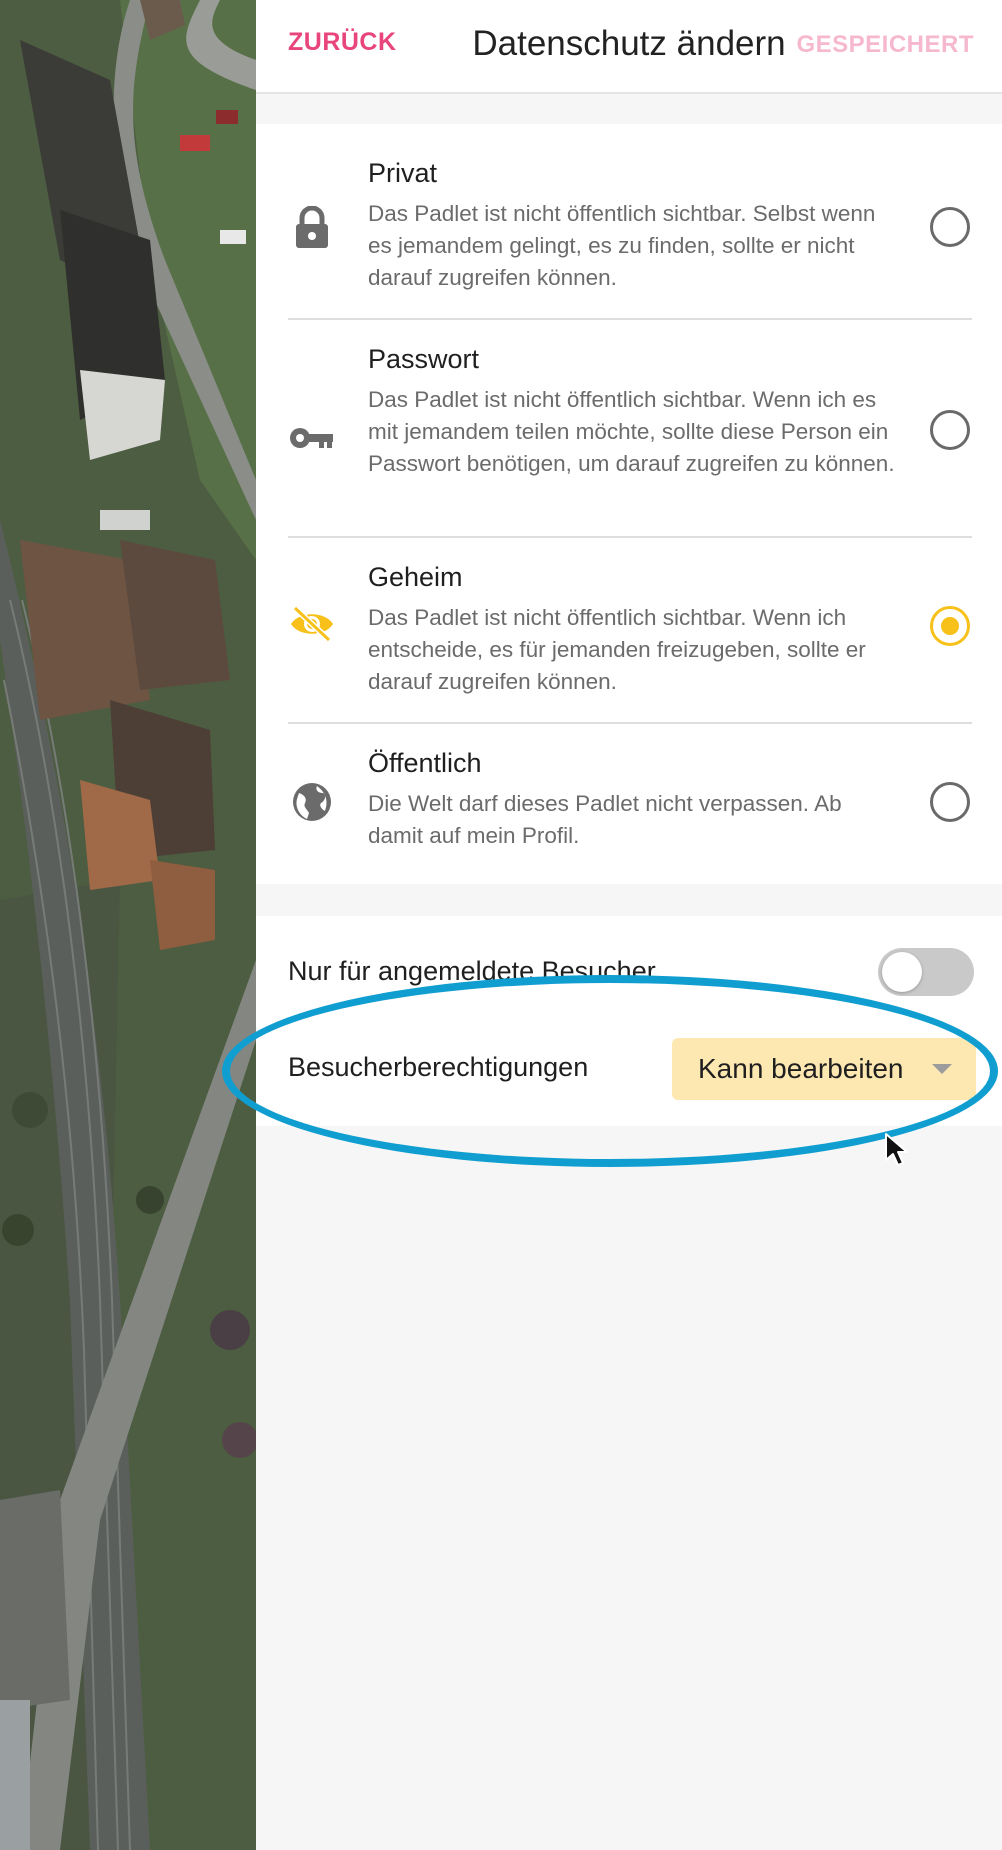 The width and height of the screenshot is (1002, 1850). Describe the element at coordinates (902, 972) in the screenshot. I see `toggle-knob` at that location.